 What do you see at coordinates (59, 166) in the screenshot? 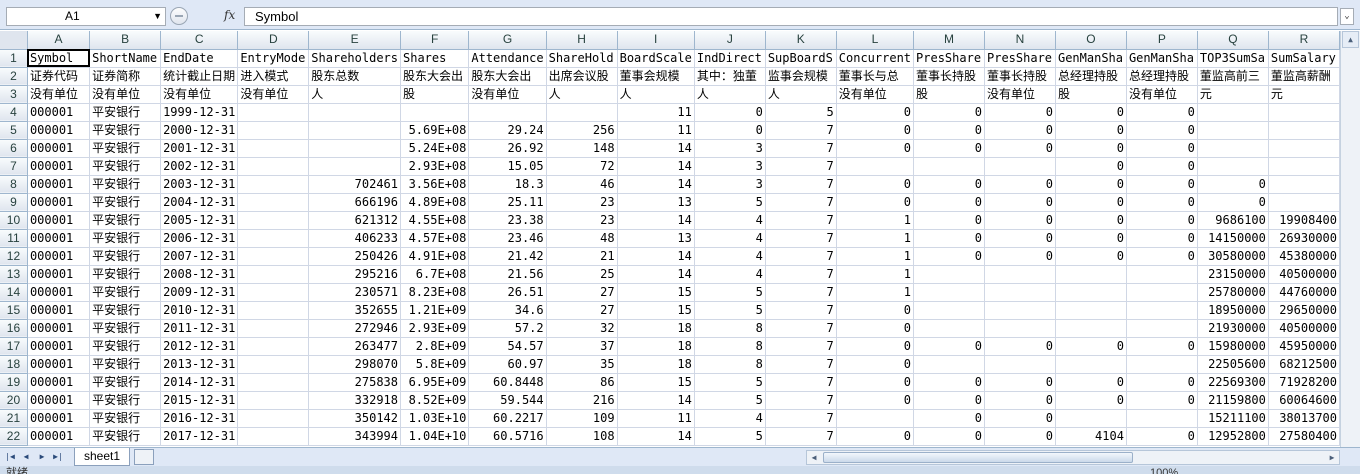
I see `cell: 000001` at bounding box center [59, 166].